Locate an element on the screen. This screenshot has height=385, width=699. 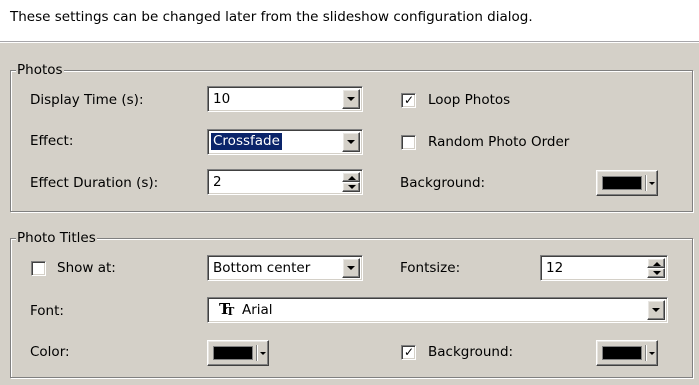
effect-dropdown: Crossfade is located at coordinates (285, 142).